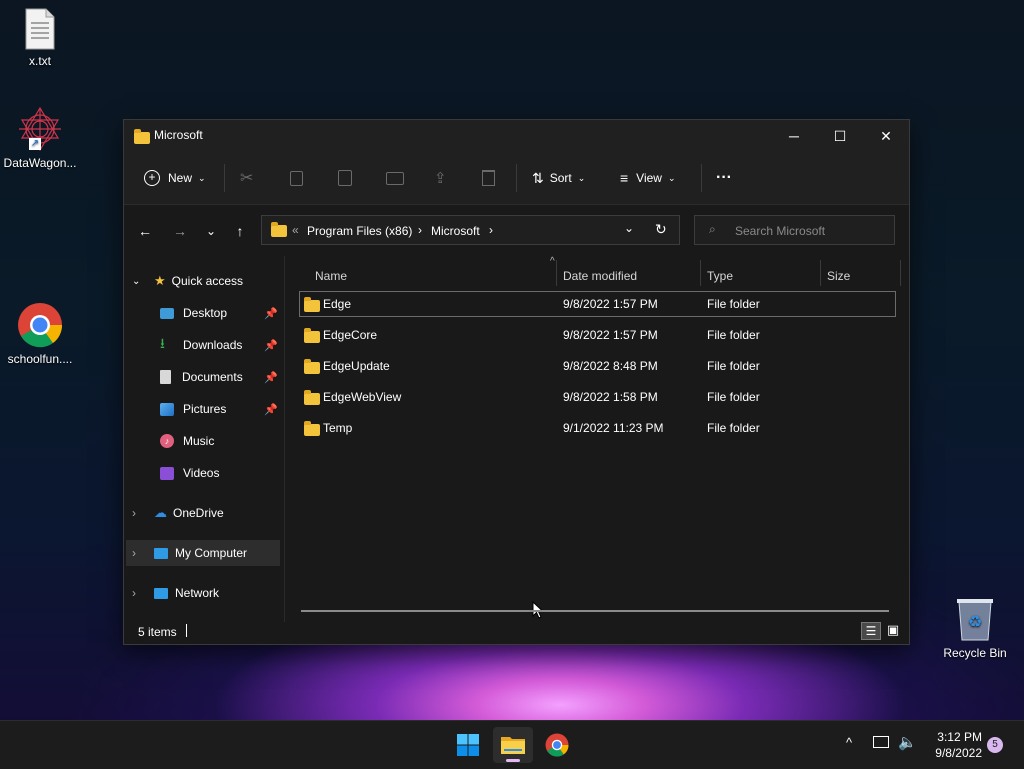 This screenshot has width=1024, height=769. What do you see at coordinates (221, 345) in the screenshot?
I see `sidebar-item-downloads: ⭳ Downloads 📌` at bounding box center [221, 345].